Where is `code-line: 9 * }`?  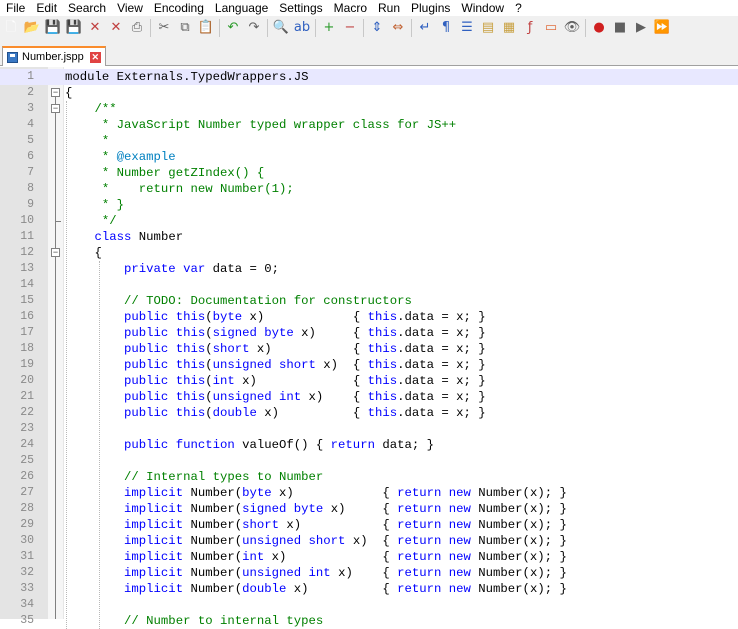 code-line: 9 * } is located at coordinates (369, 205).